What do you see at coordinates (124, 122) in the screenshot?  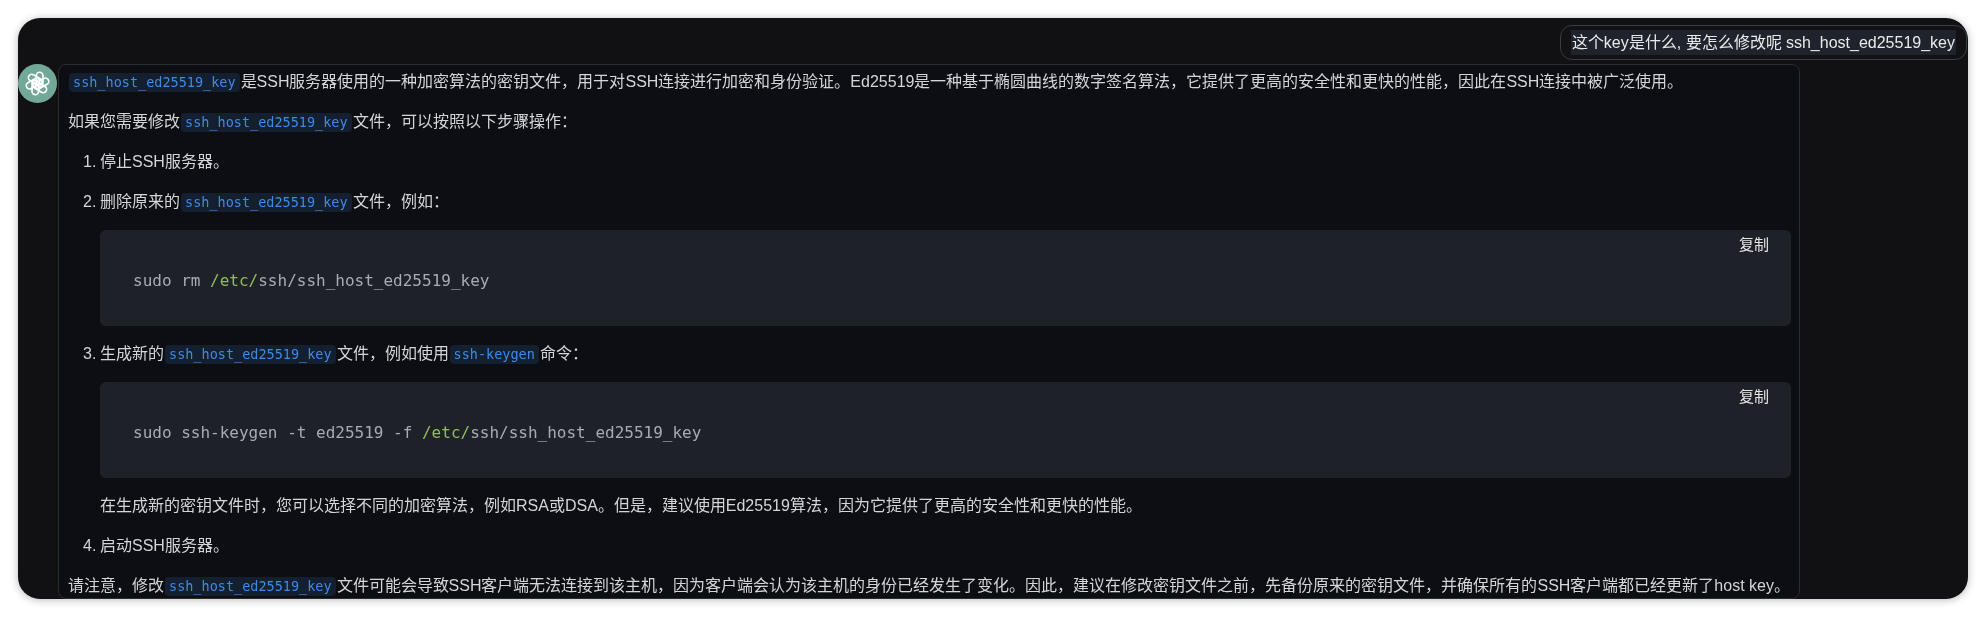 I see `message-text: 如果您需要修改` at bounding box center [124, 122].